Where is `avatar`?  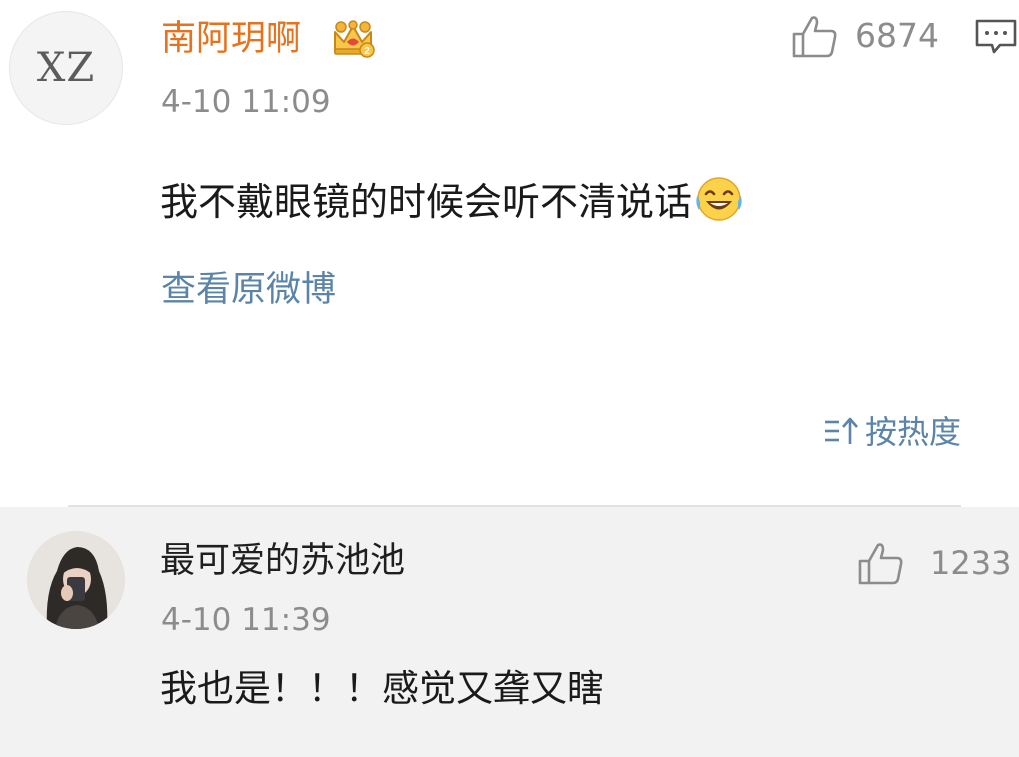 avatar is located at coordinates (76, 580).